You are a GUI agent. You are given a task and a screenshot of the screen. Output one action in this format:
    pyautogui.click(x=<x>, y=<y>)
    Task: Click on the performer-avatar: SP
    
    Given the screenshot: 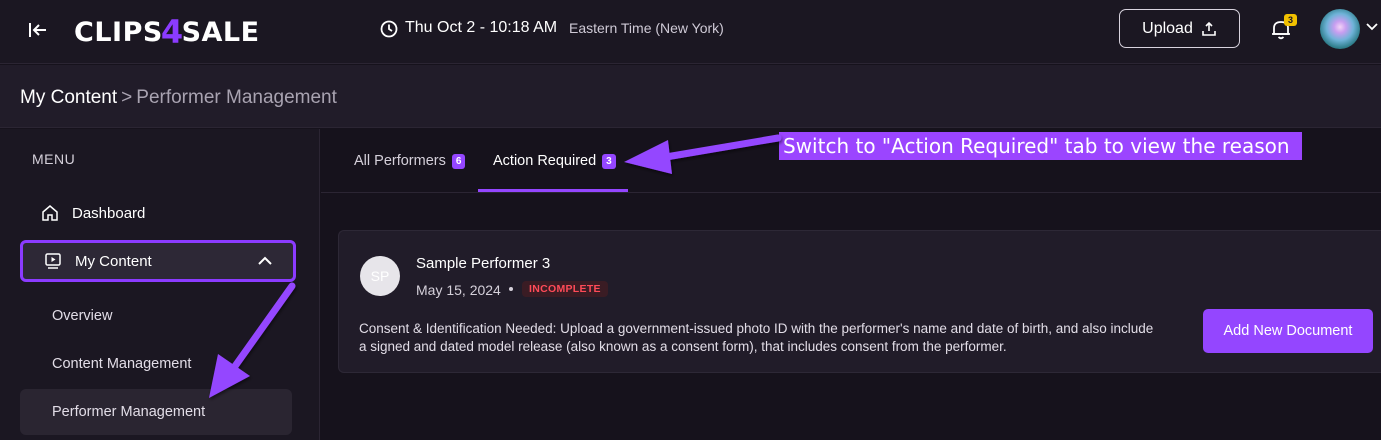 What is the action you would take?
    pyautogui.click(x=380, y=276)
    